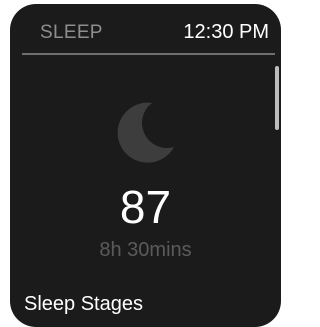  What do you see at coordinates (145, 29) in the screenshot?
I see `header: SLEEP 12:30 PM` at bounding box center [145, 29].